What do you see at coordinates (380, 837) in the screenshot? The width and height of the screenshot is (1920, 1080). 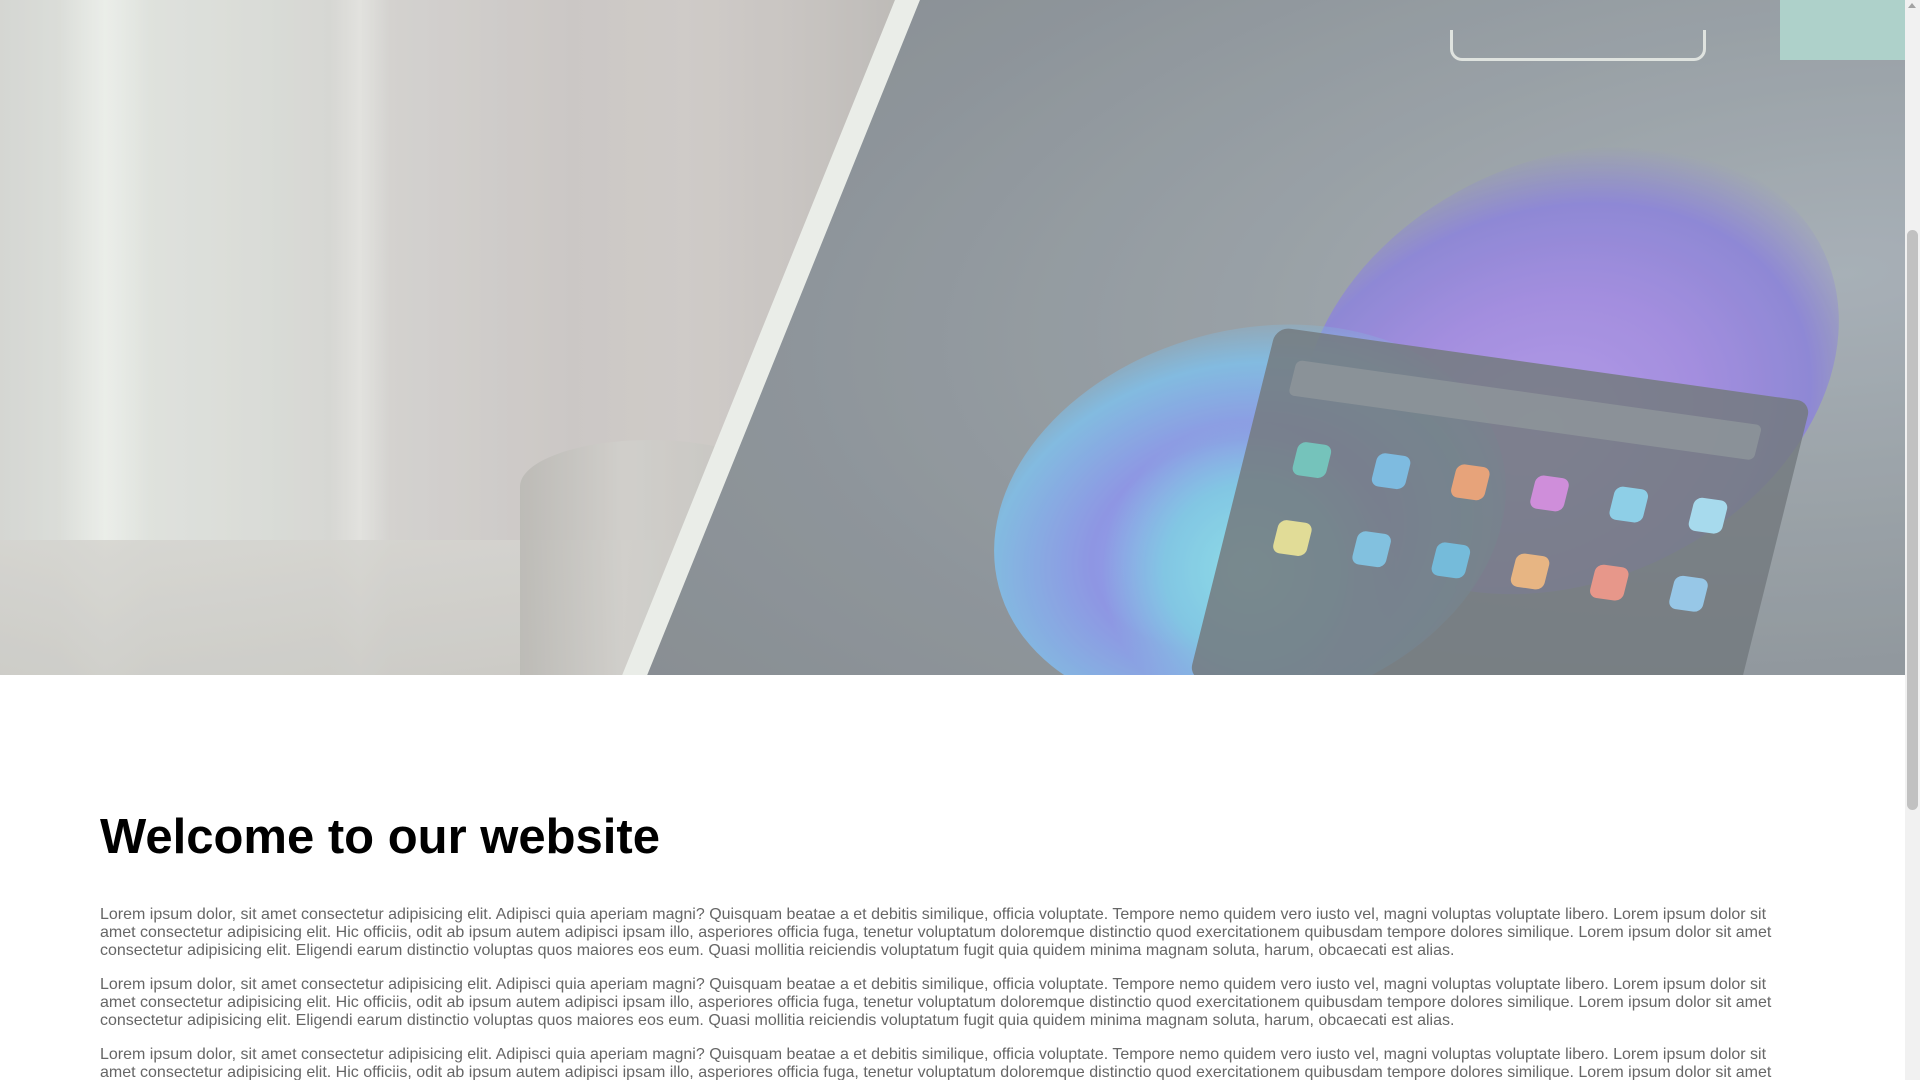 I see `page-heading: Welcome to our website` at bounding box center [380, 837].